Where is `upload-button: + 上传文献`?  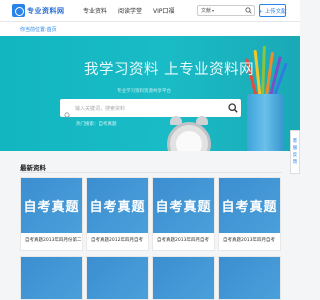 upload-button: + 上传文献 is located at coordinates (272, 10).